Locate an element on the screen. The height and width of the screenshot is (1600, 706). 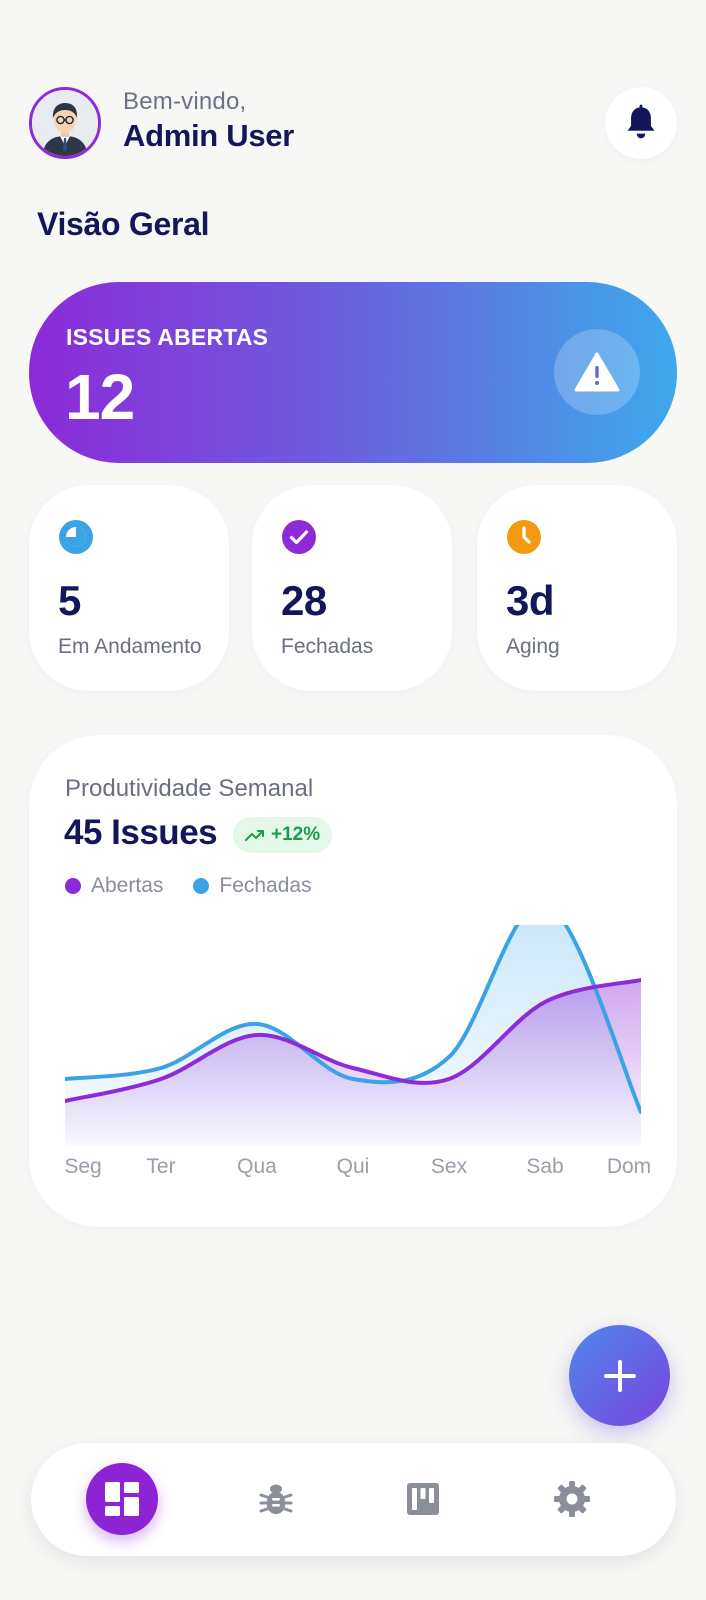
productivity-chart is located at coordinates (353, 1035).